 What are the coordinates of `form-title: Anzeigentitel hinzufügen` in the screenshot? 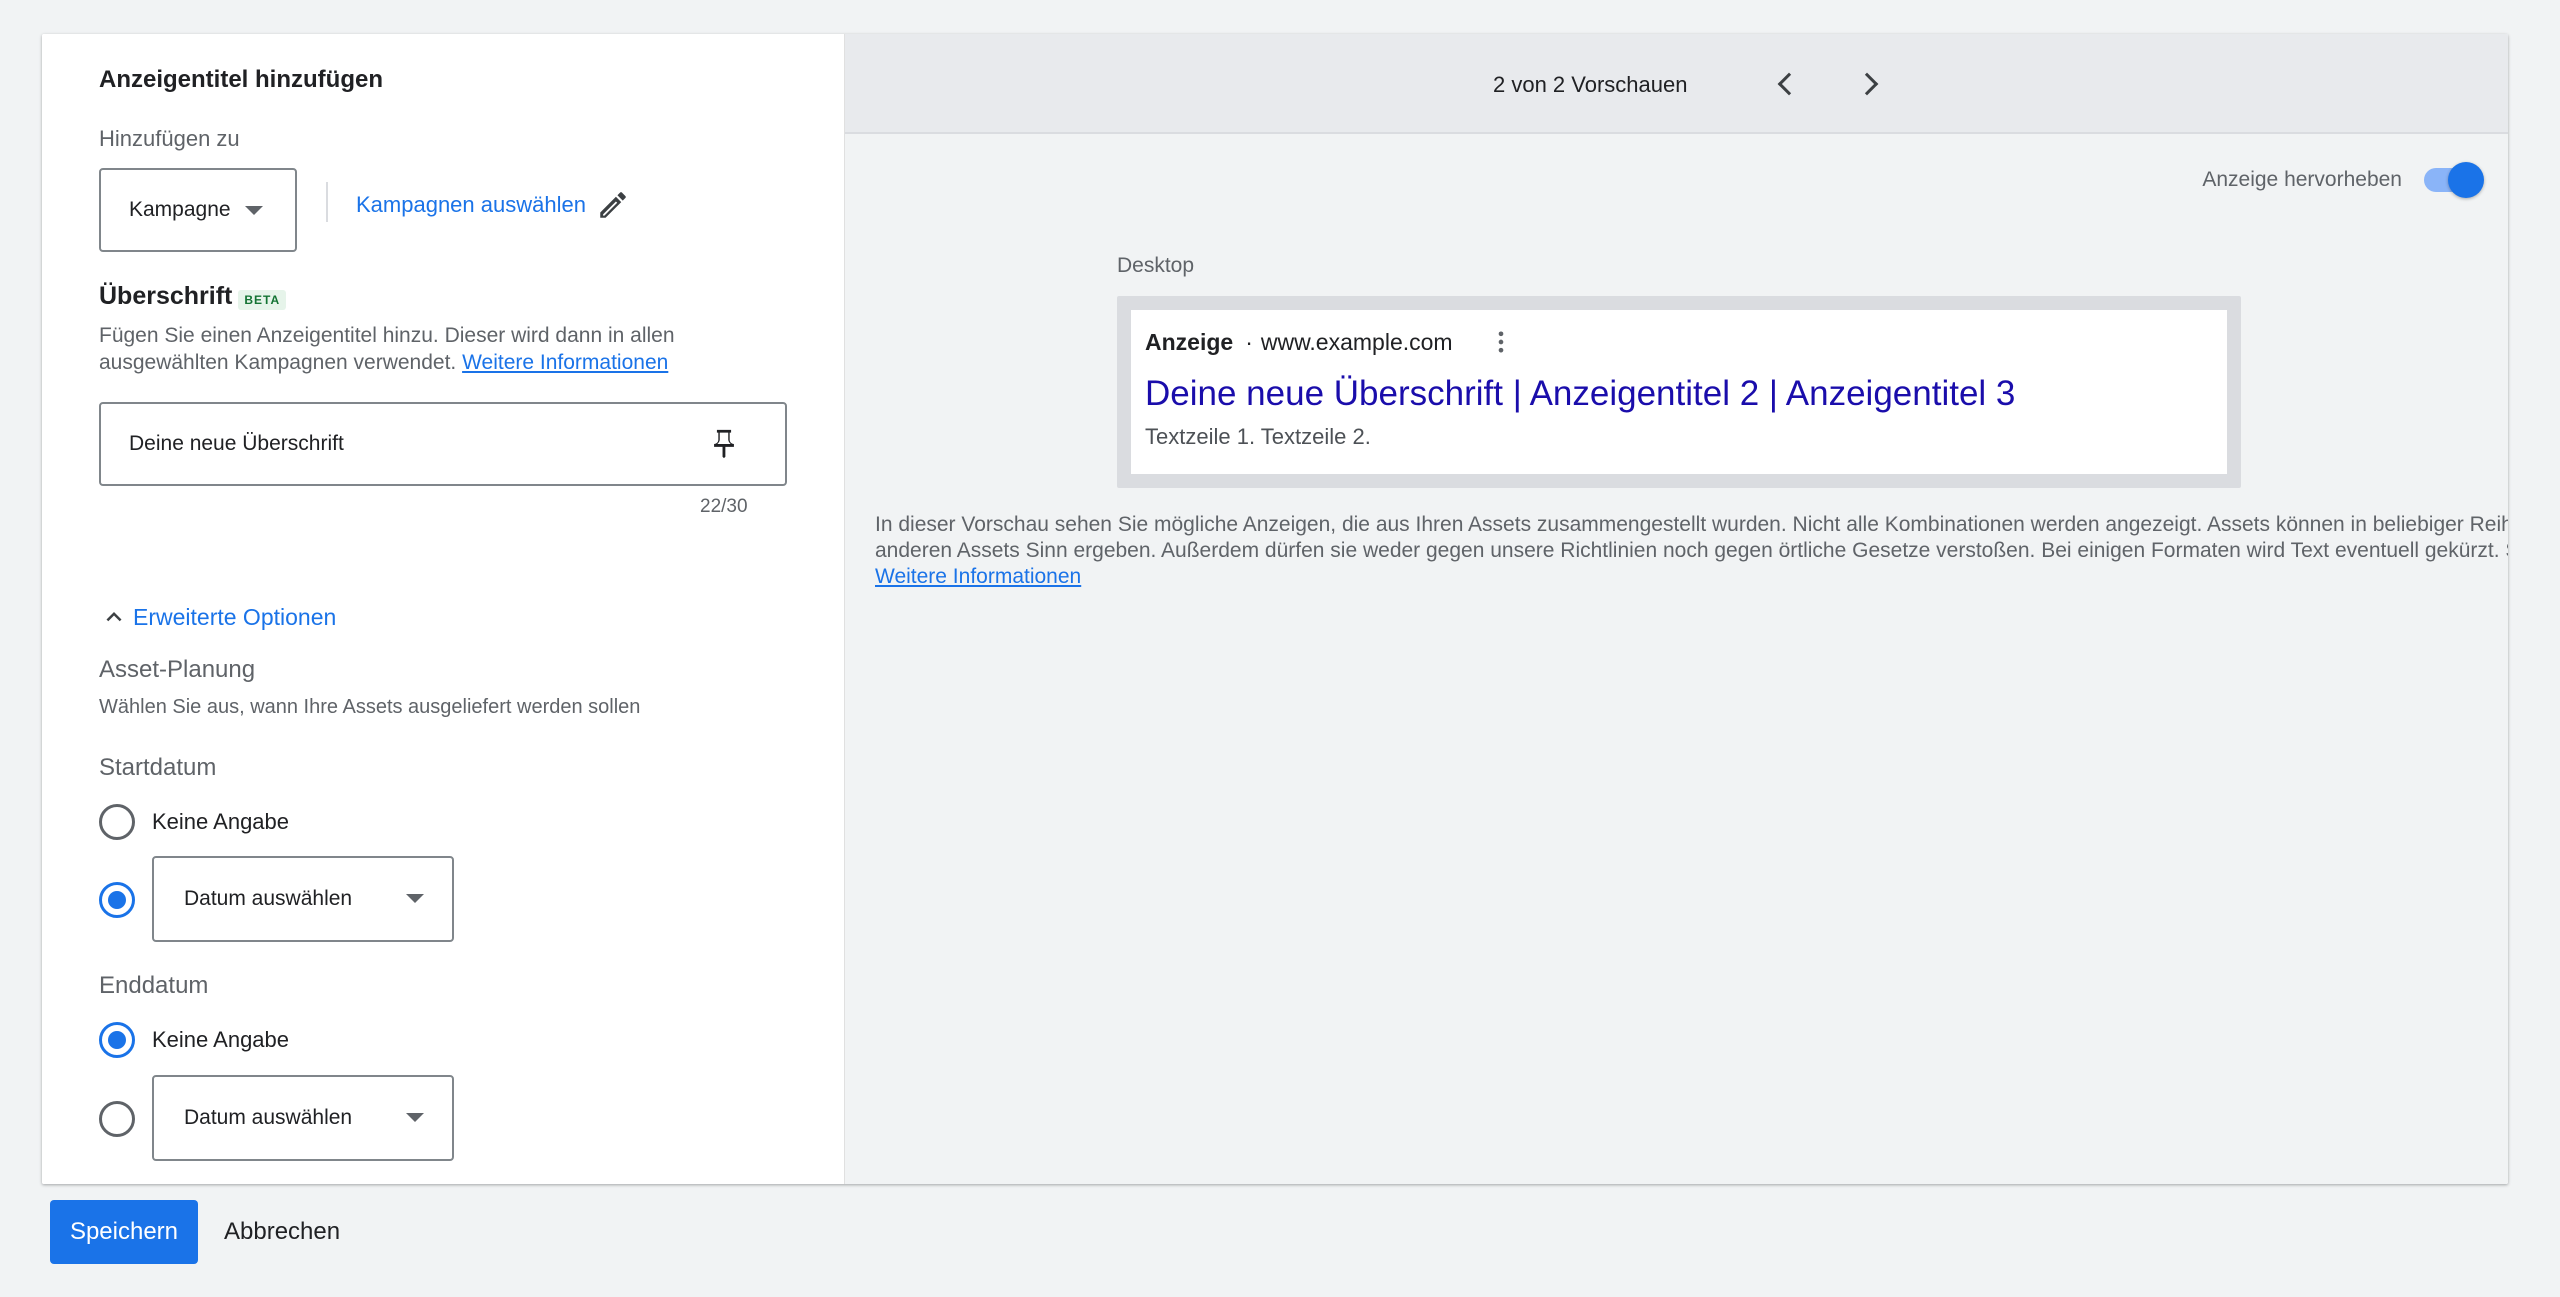 It's located at (241, 79).